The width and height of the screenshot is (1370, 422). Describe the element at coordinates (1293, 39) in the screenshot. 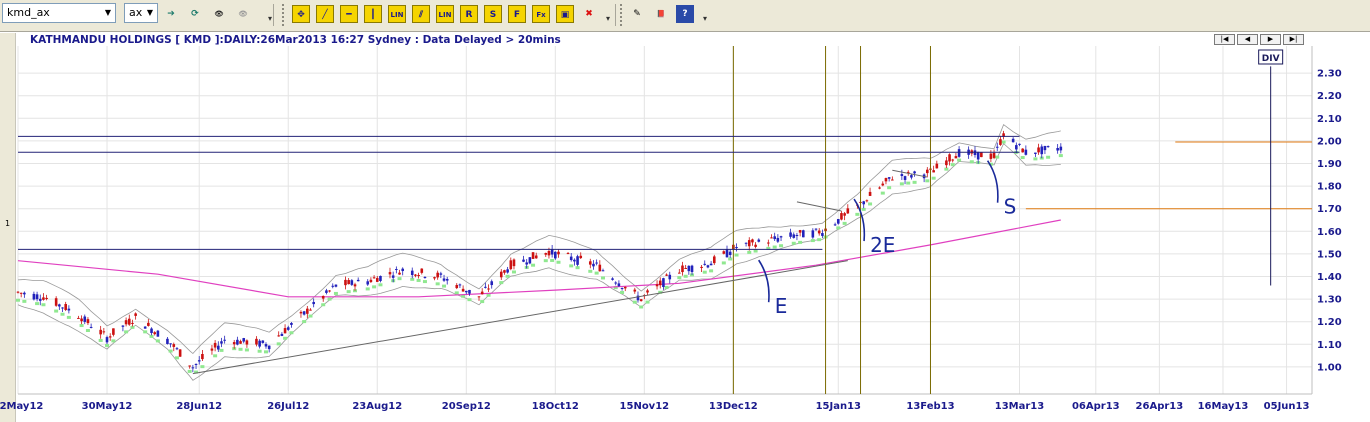

I see `nav-last-button: ▶|` at that location.